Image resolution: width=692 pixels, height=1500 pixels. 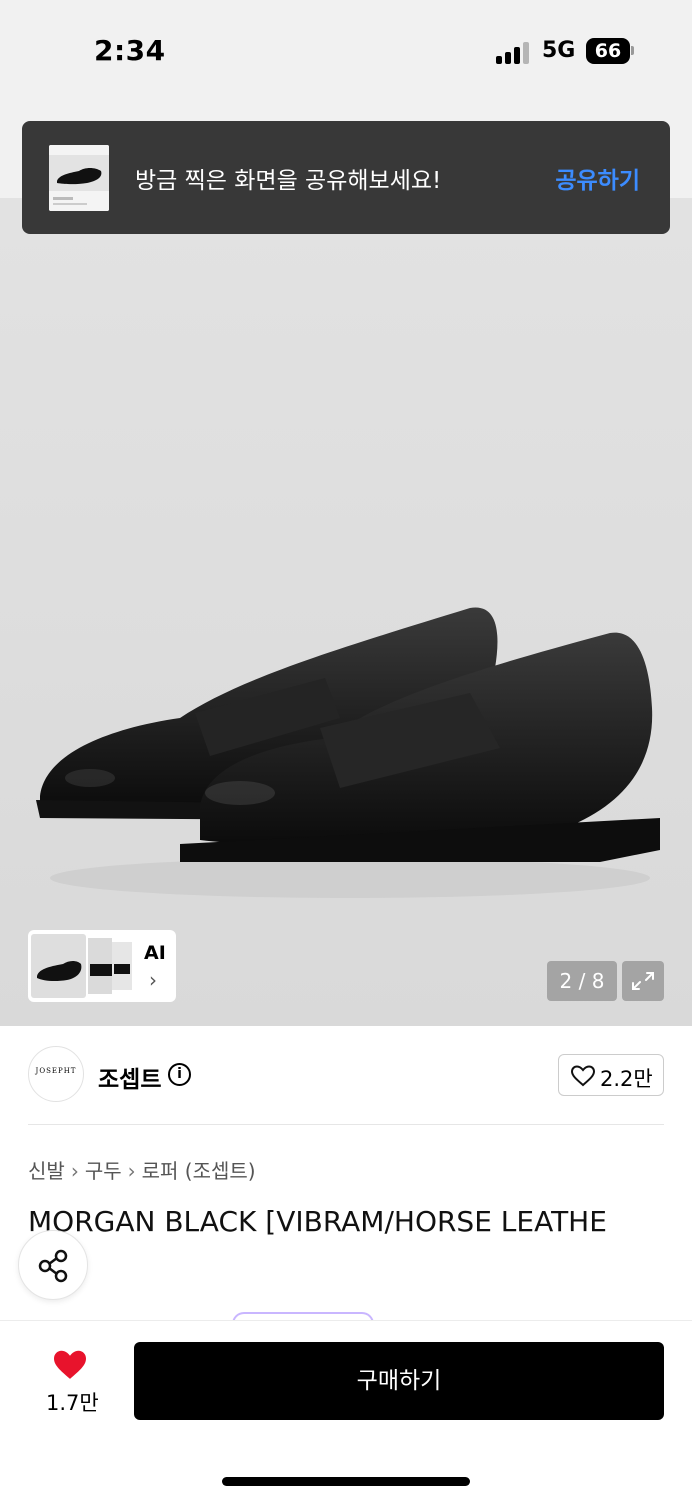 What do you see at coordinates (56, 1074) in the screenshot?
I see `brand-logo: JOSEPHT` at bounding box center [56, 1074].